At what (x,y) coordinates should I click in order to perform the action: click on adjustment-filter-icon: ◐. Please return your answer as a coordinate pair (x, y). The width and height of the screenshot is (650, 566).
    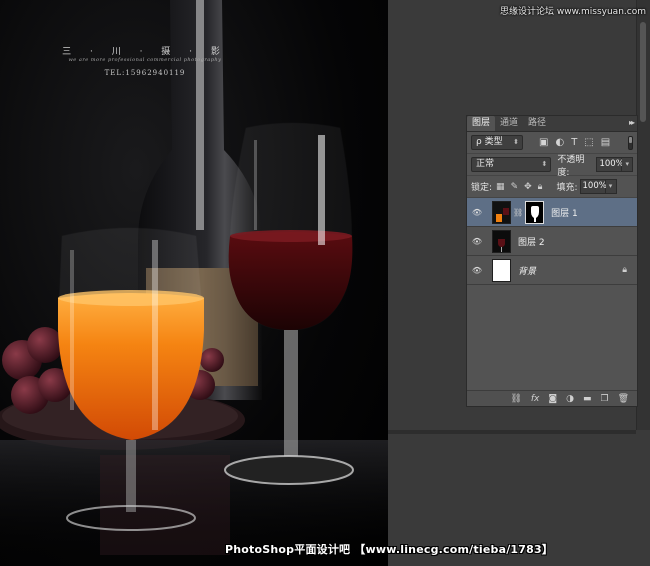
    Looking at the image, I should click on (559, 142).